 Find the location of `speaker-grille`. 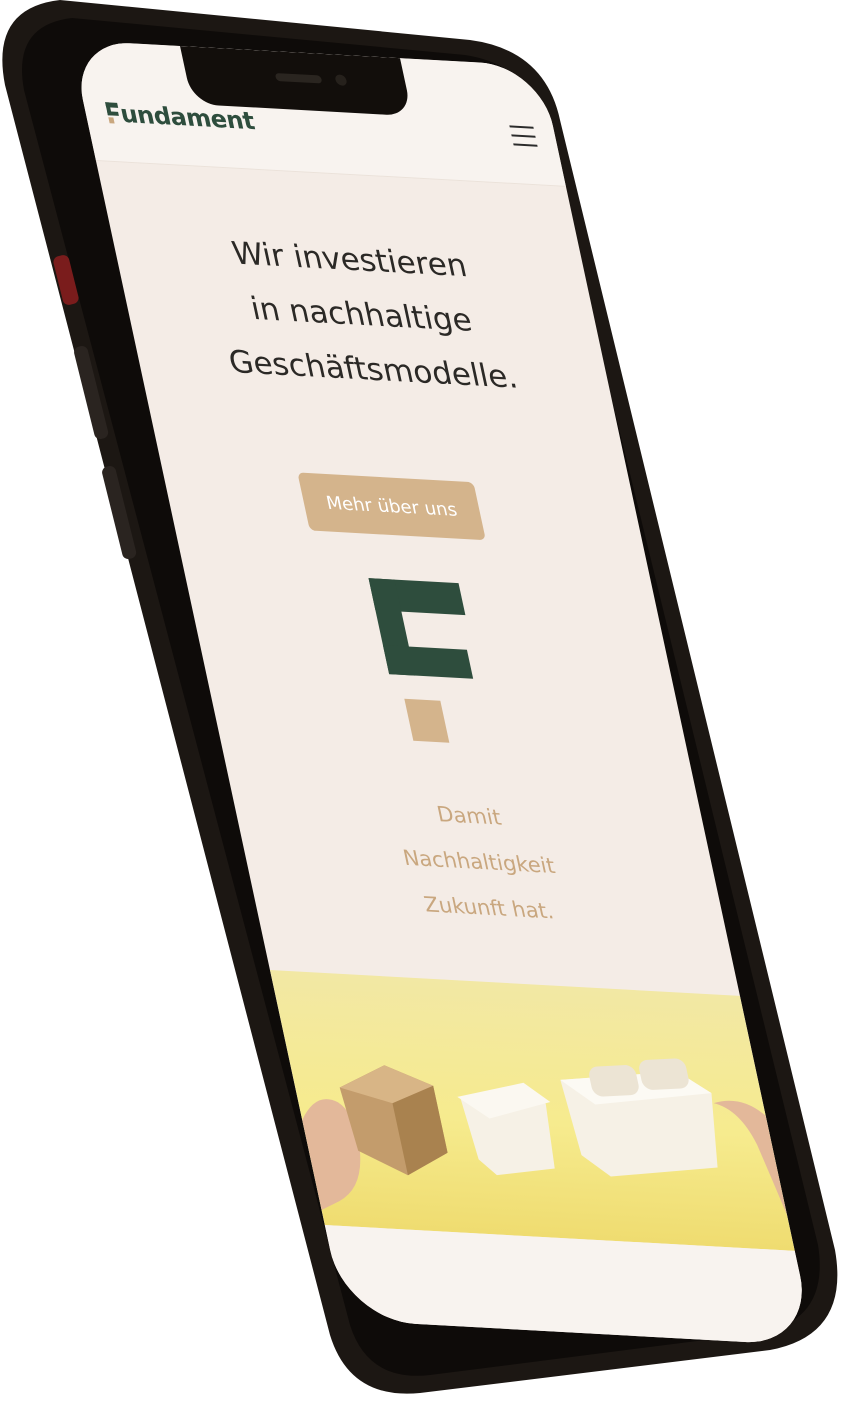

speaker-grille is located at coordinates (298, 78).